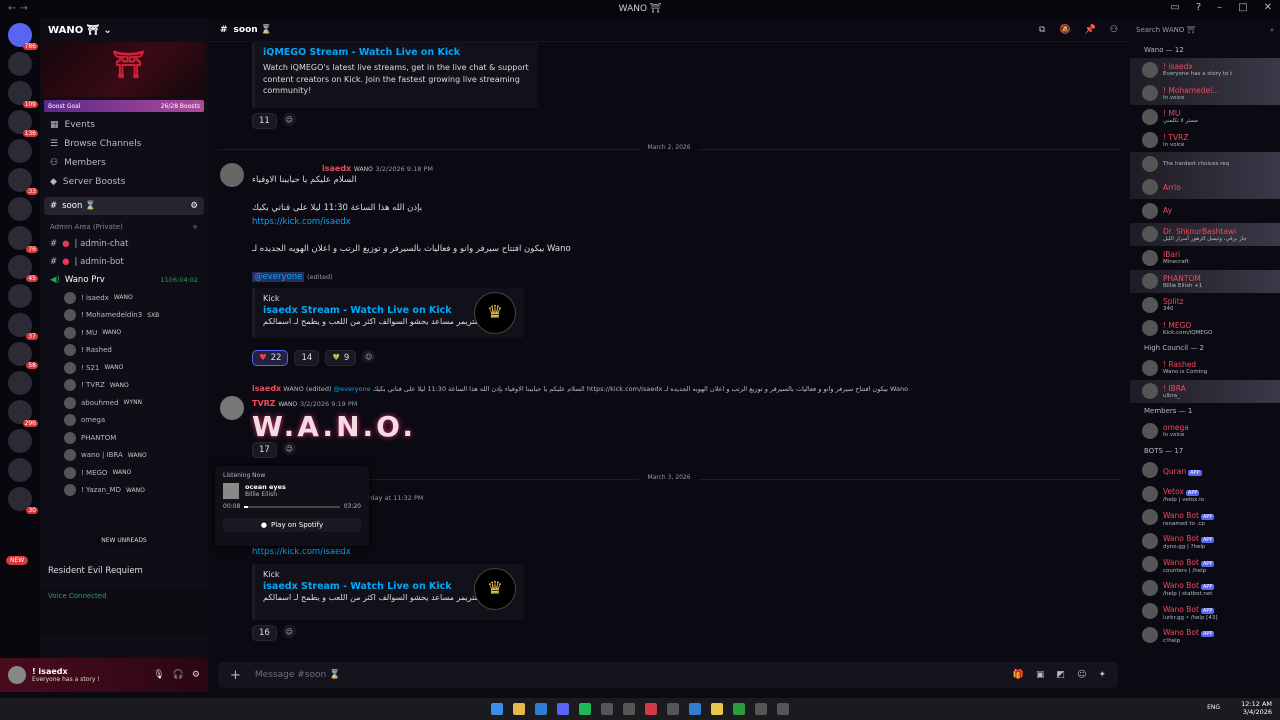  What do you see at coordinates (1064, 30) in the screenshot?
I see `mute-icon: 🔕` at bounding box center [1064, 30].